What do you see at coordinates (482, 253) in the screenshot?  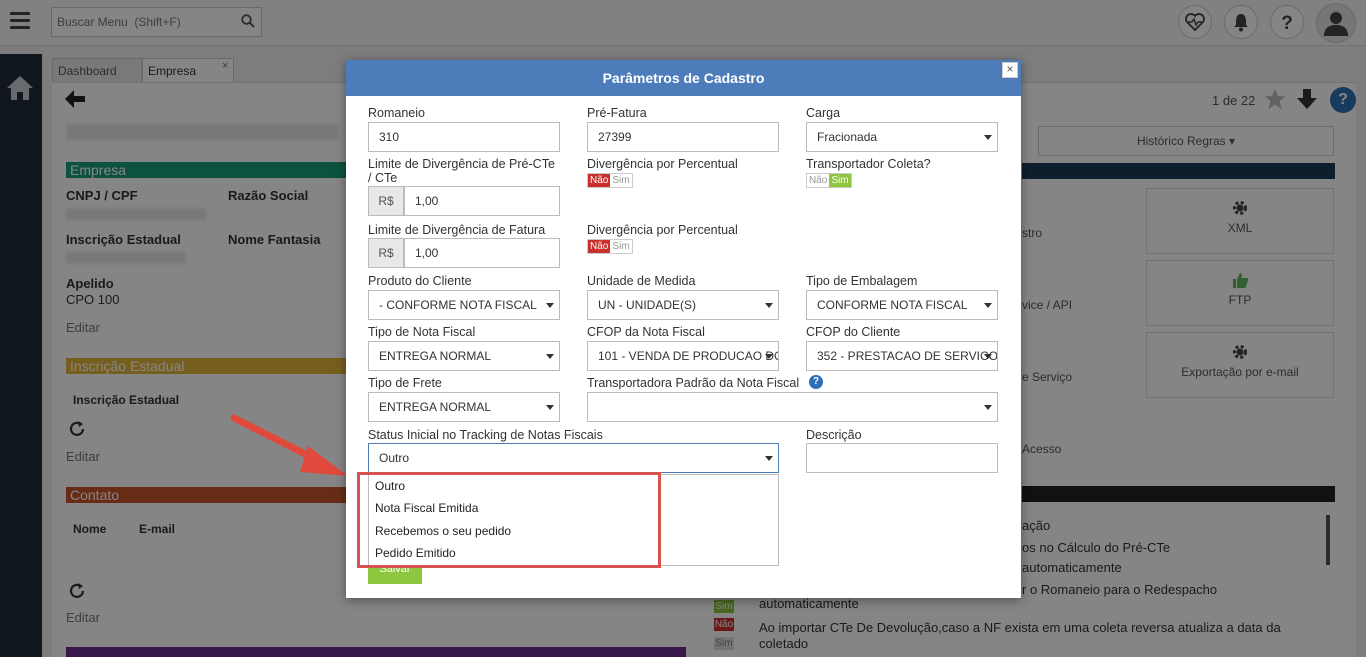 I see `limite-fatura-input: 1,00` at bounding box center [482, 253].